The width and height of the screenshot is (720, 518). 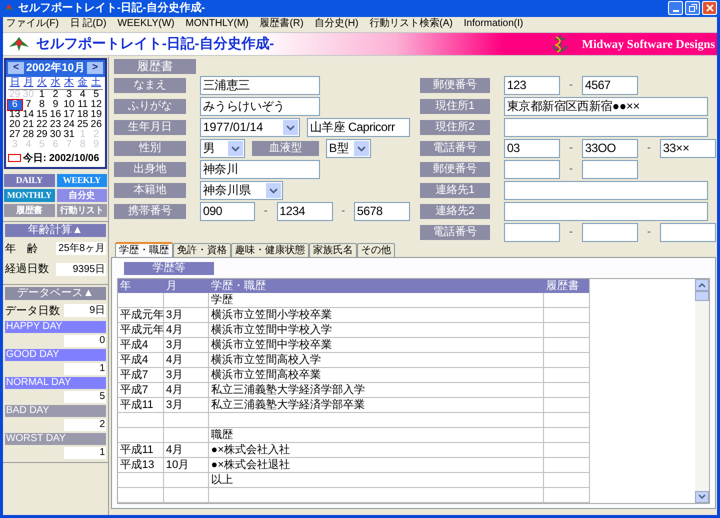 I want to click on menu-item: ファイル(F), so click(x=32, y=23).